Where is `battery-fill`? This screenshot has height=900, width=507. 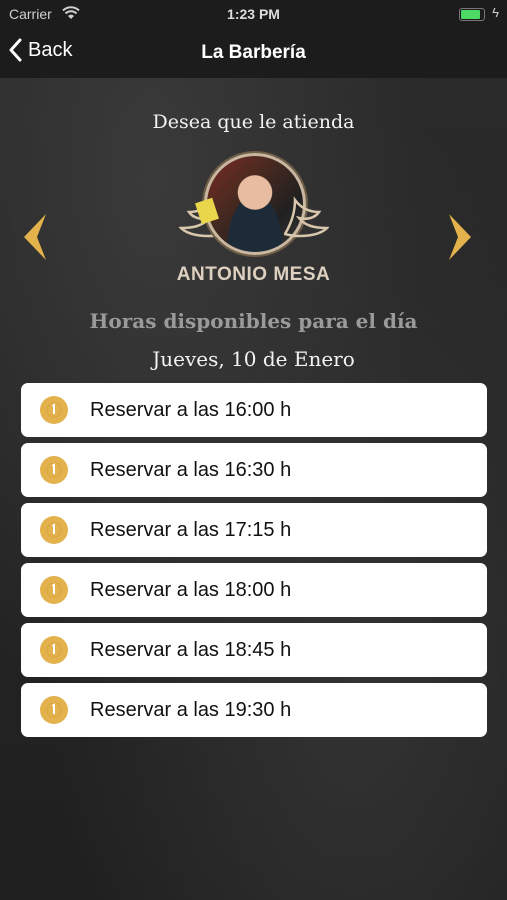
battery-fill is located at coordinates (470, 14).